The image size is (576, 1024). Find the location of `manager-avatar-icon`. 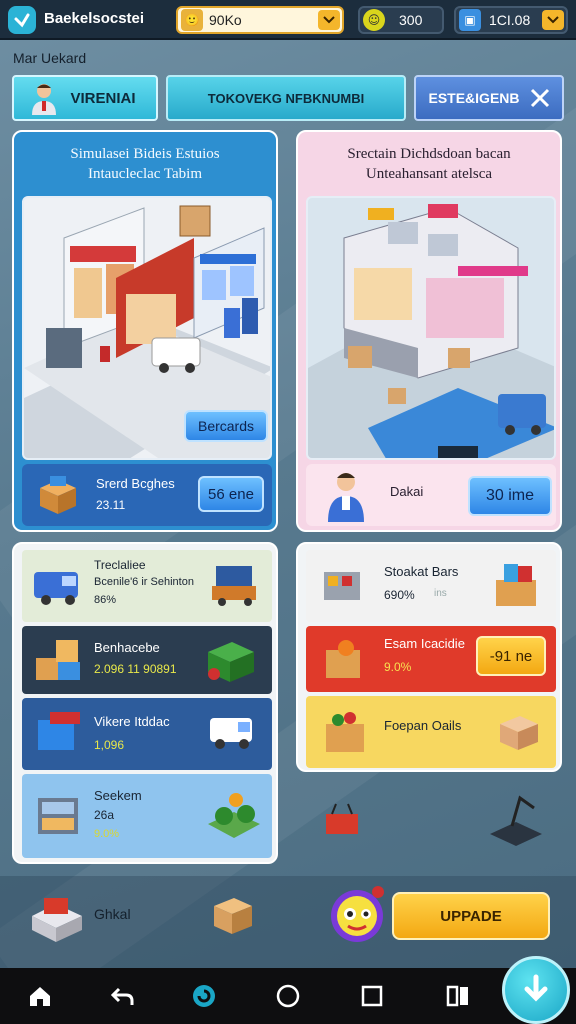

manager-avatar-icon is located at coordinates (44, 99).